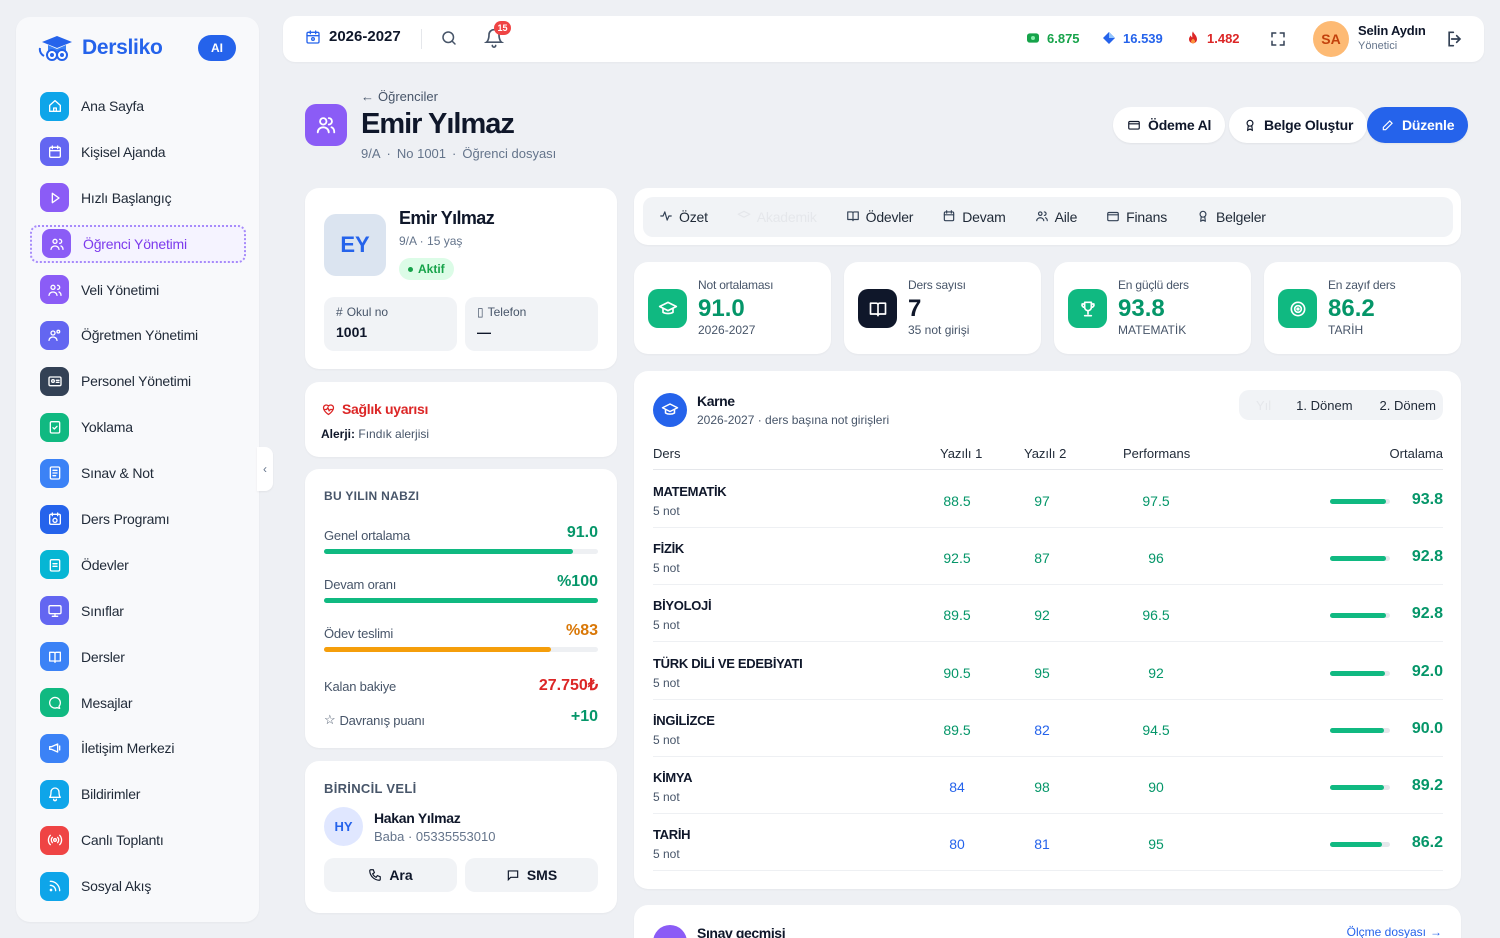 This screenshot has height=938, width=1500. I want to click on collapse-sidebar-button: ‹, so click(265, 469).